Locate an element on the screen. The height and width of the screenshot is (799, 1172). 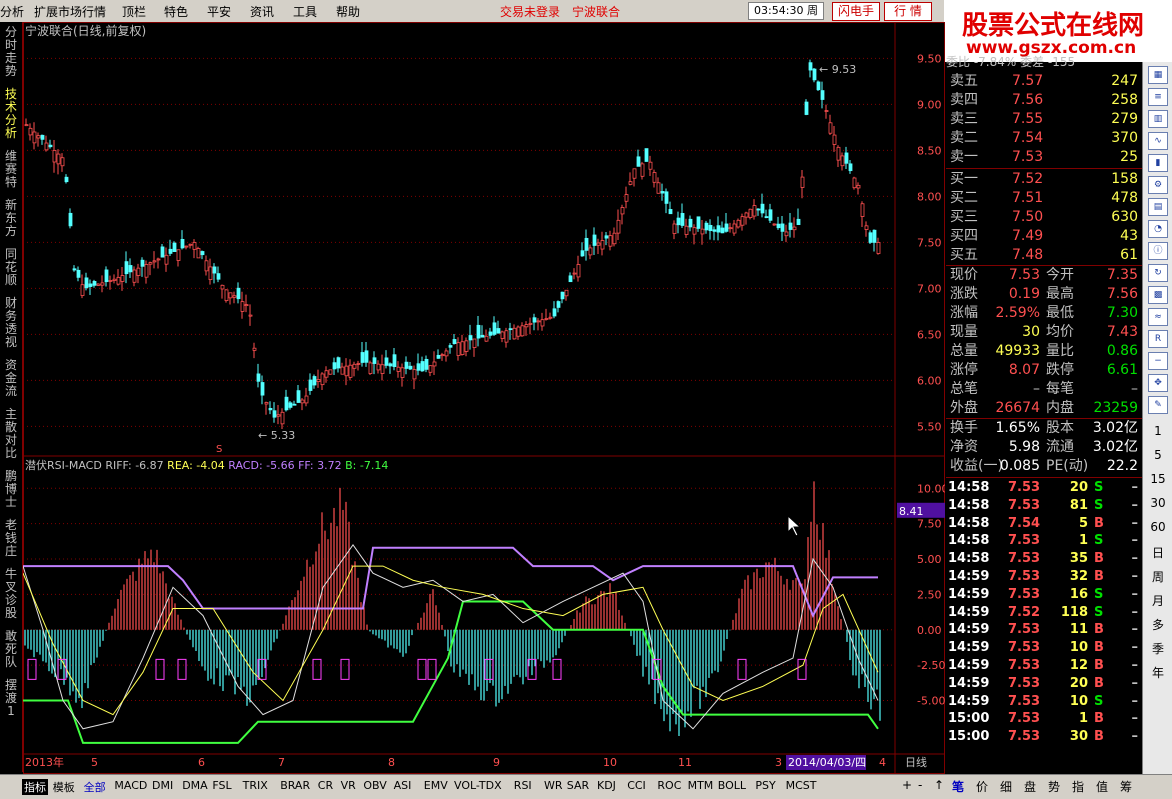
left-tab-0: 分时走势 is located at coordinates (11, 52).